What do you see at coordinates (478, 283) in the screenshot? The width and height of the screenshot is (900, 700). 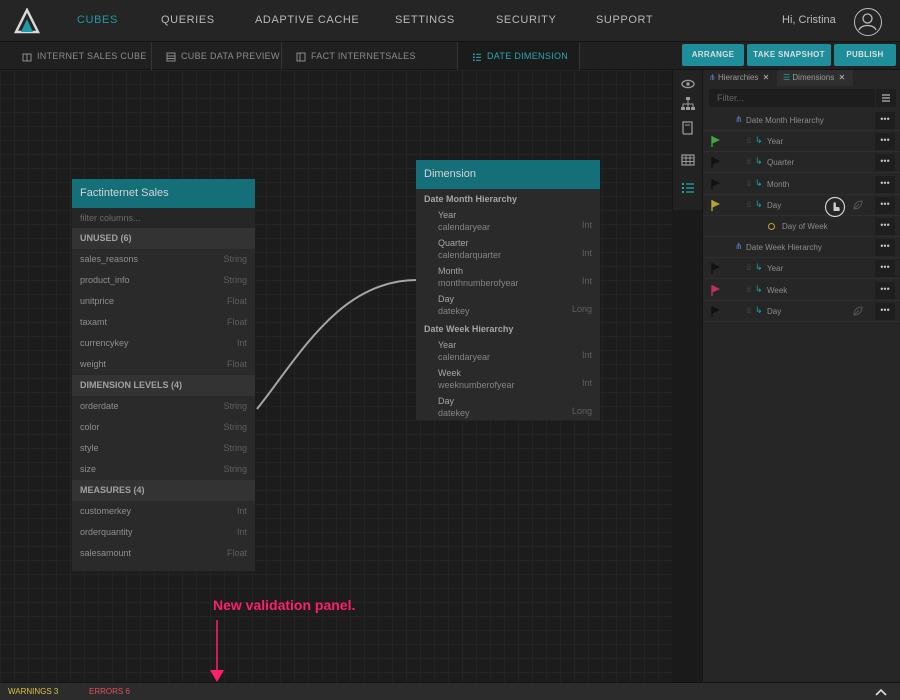 I see `level-column: monthnumberofyear` at bounding box center [478, 283].